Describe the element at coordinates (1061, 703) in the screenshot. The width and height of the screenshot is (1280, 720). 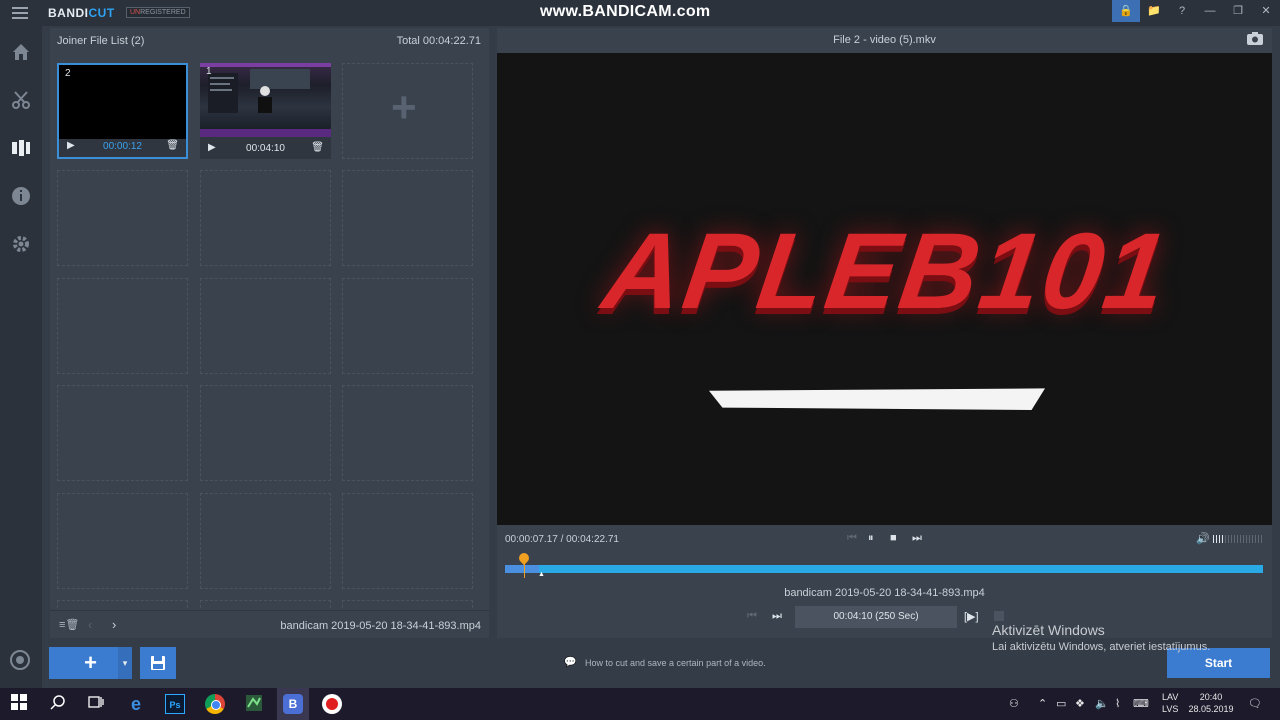
I see `battery-icon: ▭` at that location.